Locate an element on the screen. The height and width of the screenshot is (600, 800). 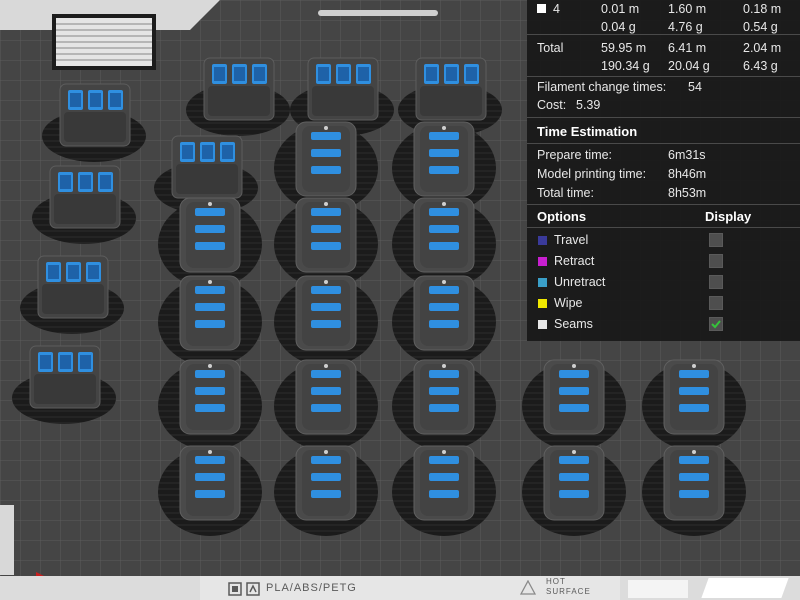
seams-display-checkbox is located at coordinates (716, 324).